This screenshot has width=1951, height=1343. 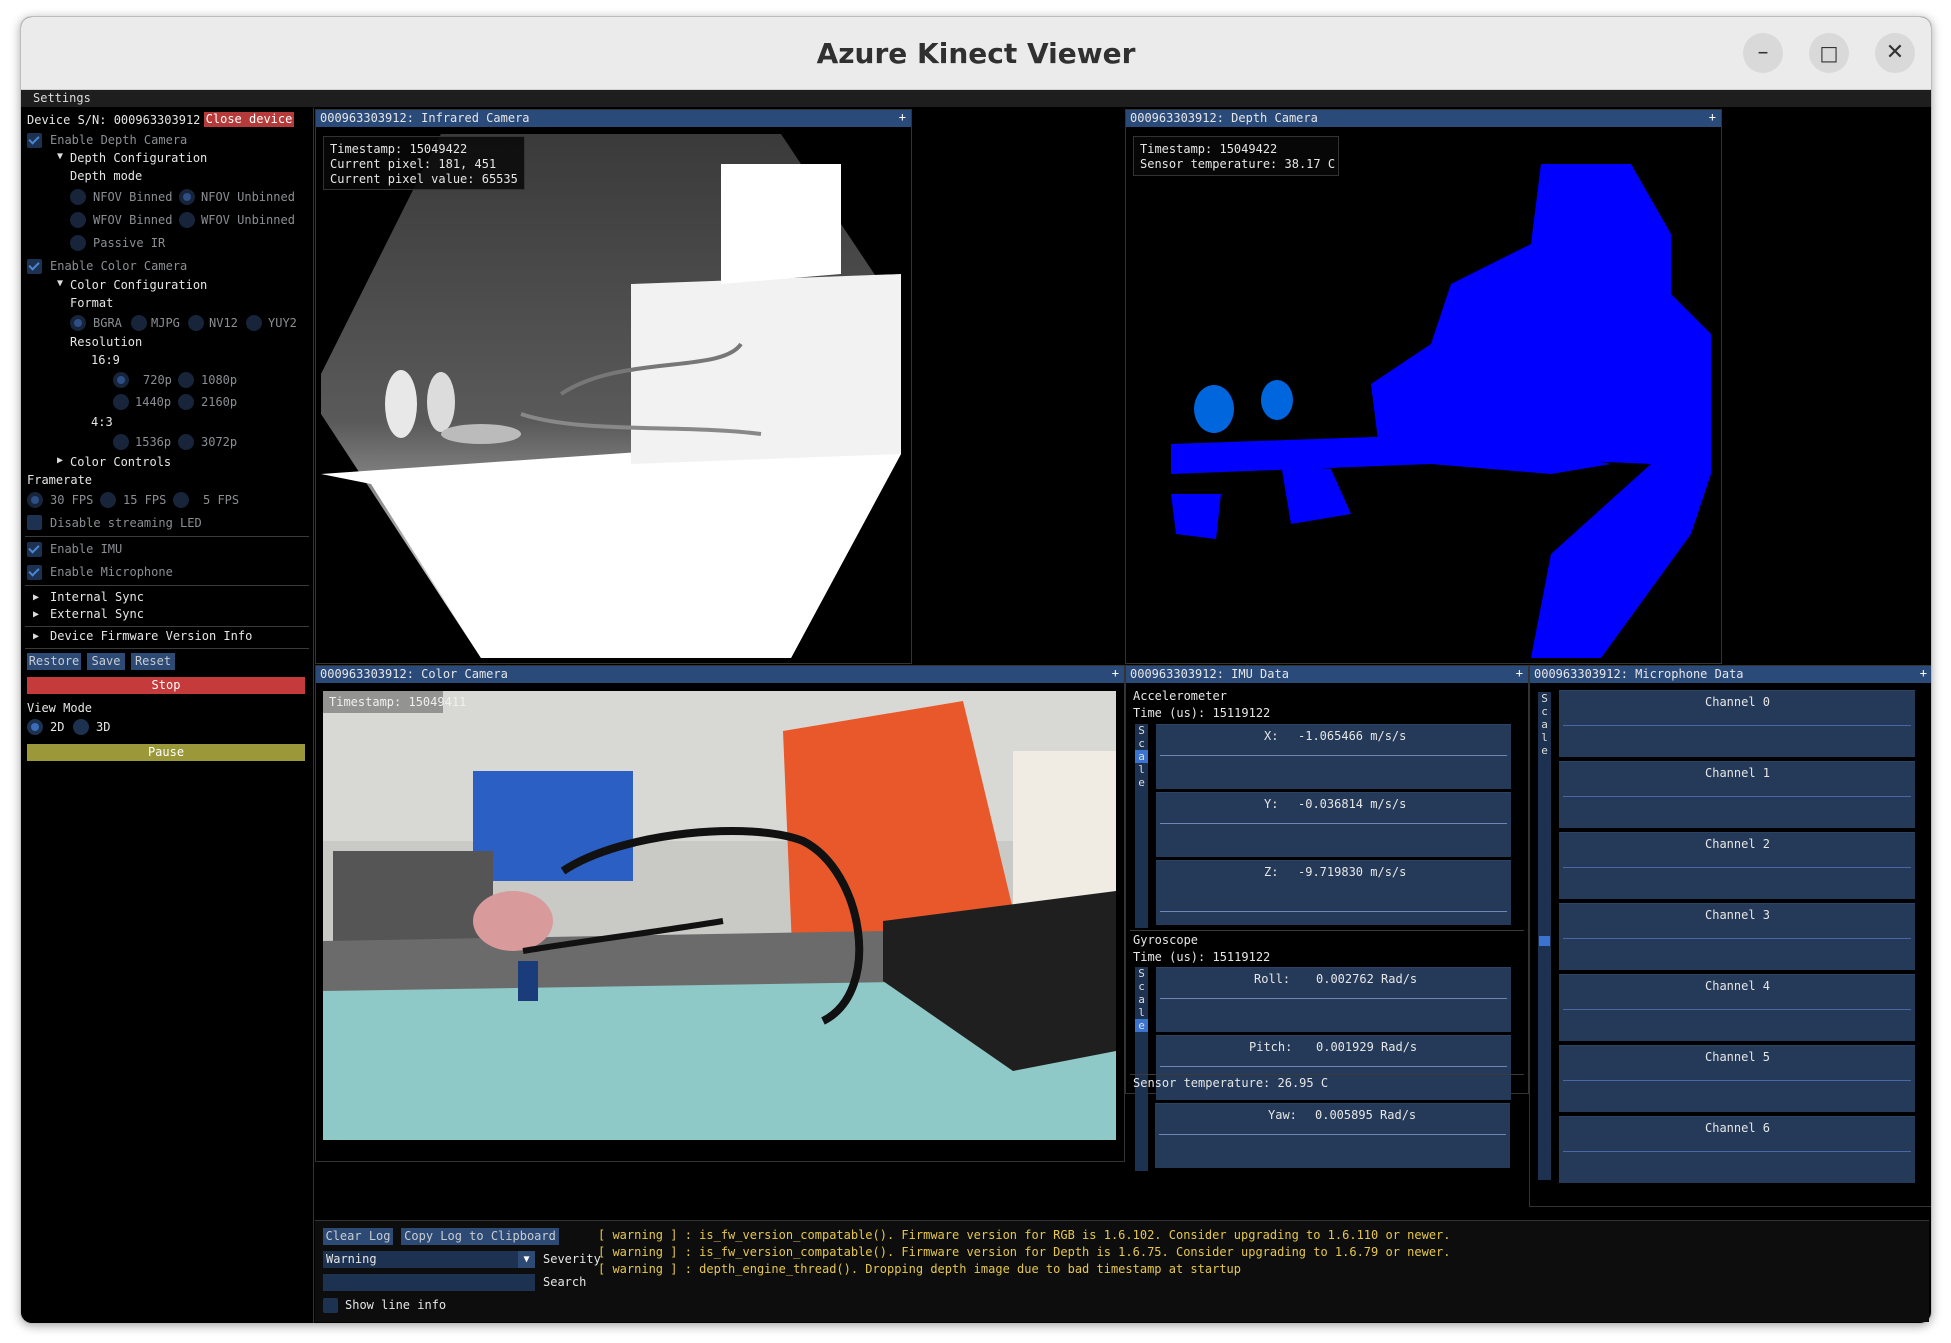 I want to click on radio-wfov-unbinned, so click(x=187, y=220).